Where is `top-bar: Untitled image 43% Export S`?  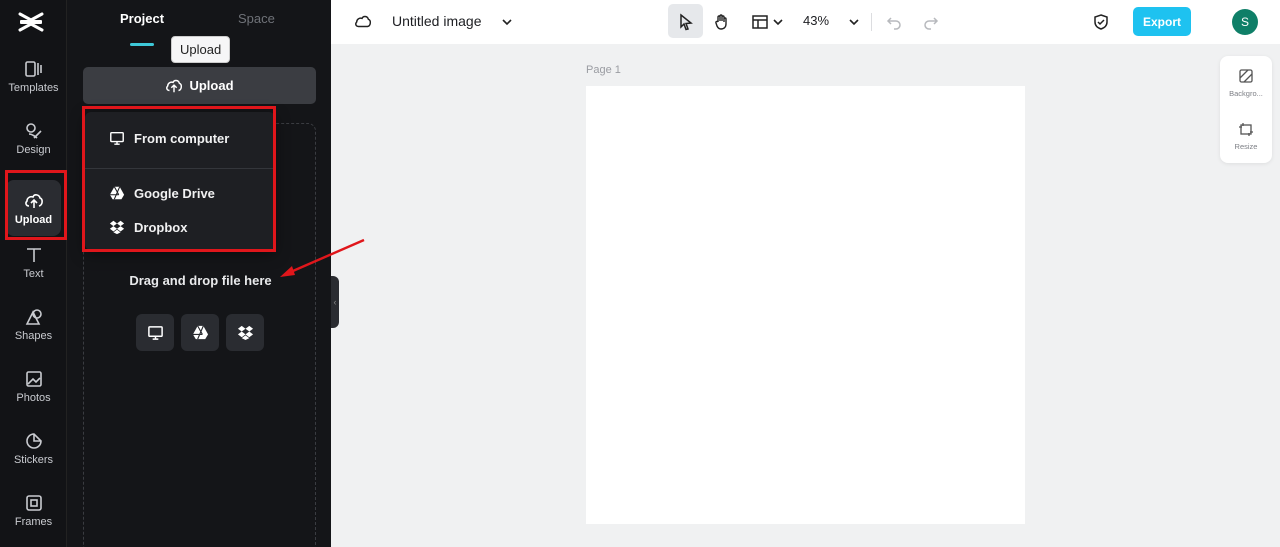 top-bar: Untitled image 43% Export S is located at coordinates (805, 22).